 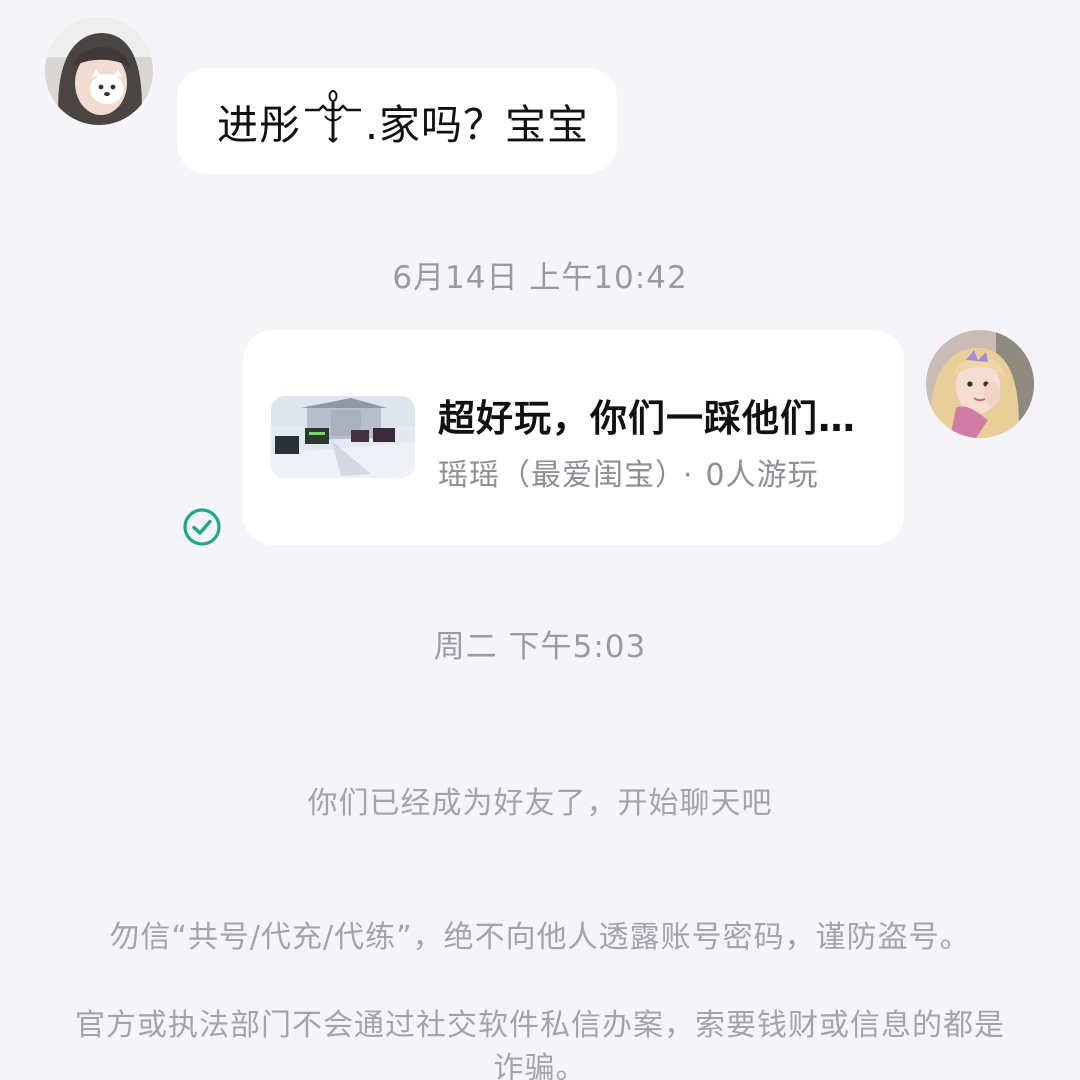 What do you see at coordinates (477, 125) in the screenshot?
I see `message-text-suffix: .家吗？宝宝` at bounding box center [477, 125].